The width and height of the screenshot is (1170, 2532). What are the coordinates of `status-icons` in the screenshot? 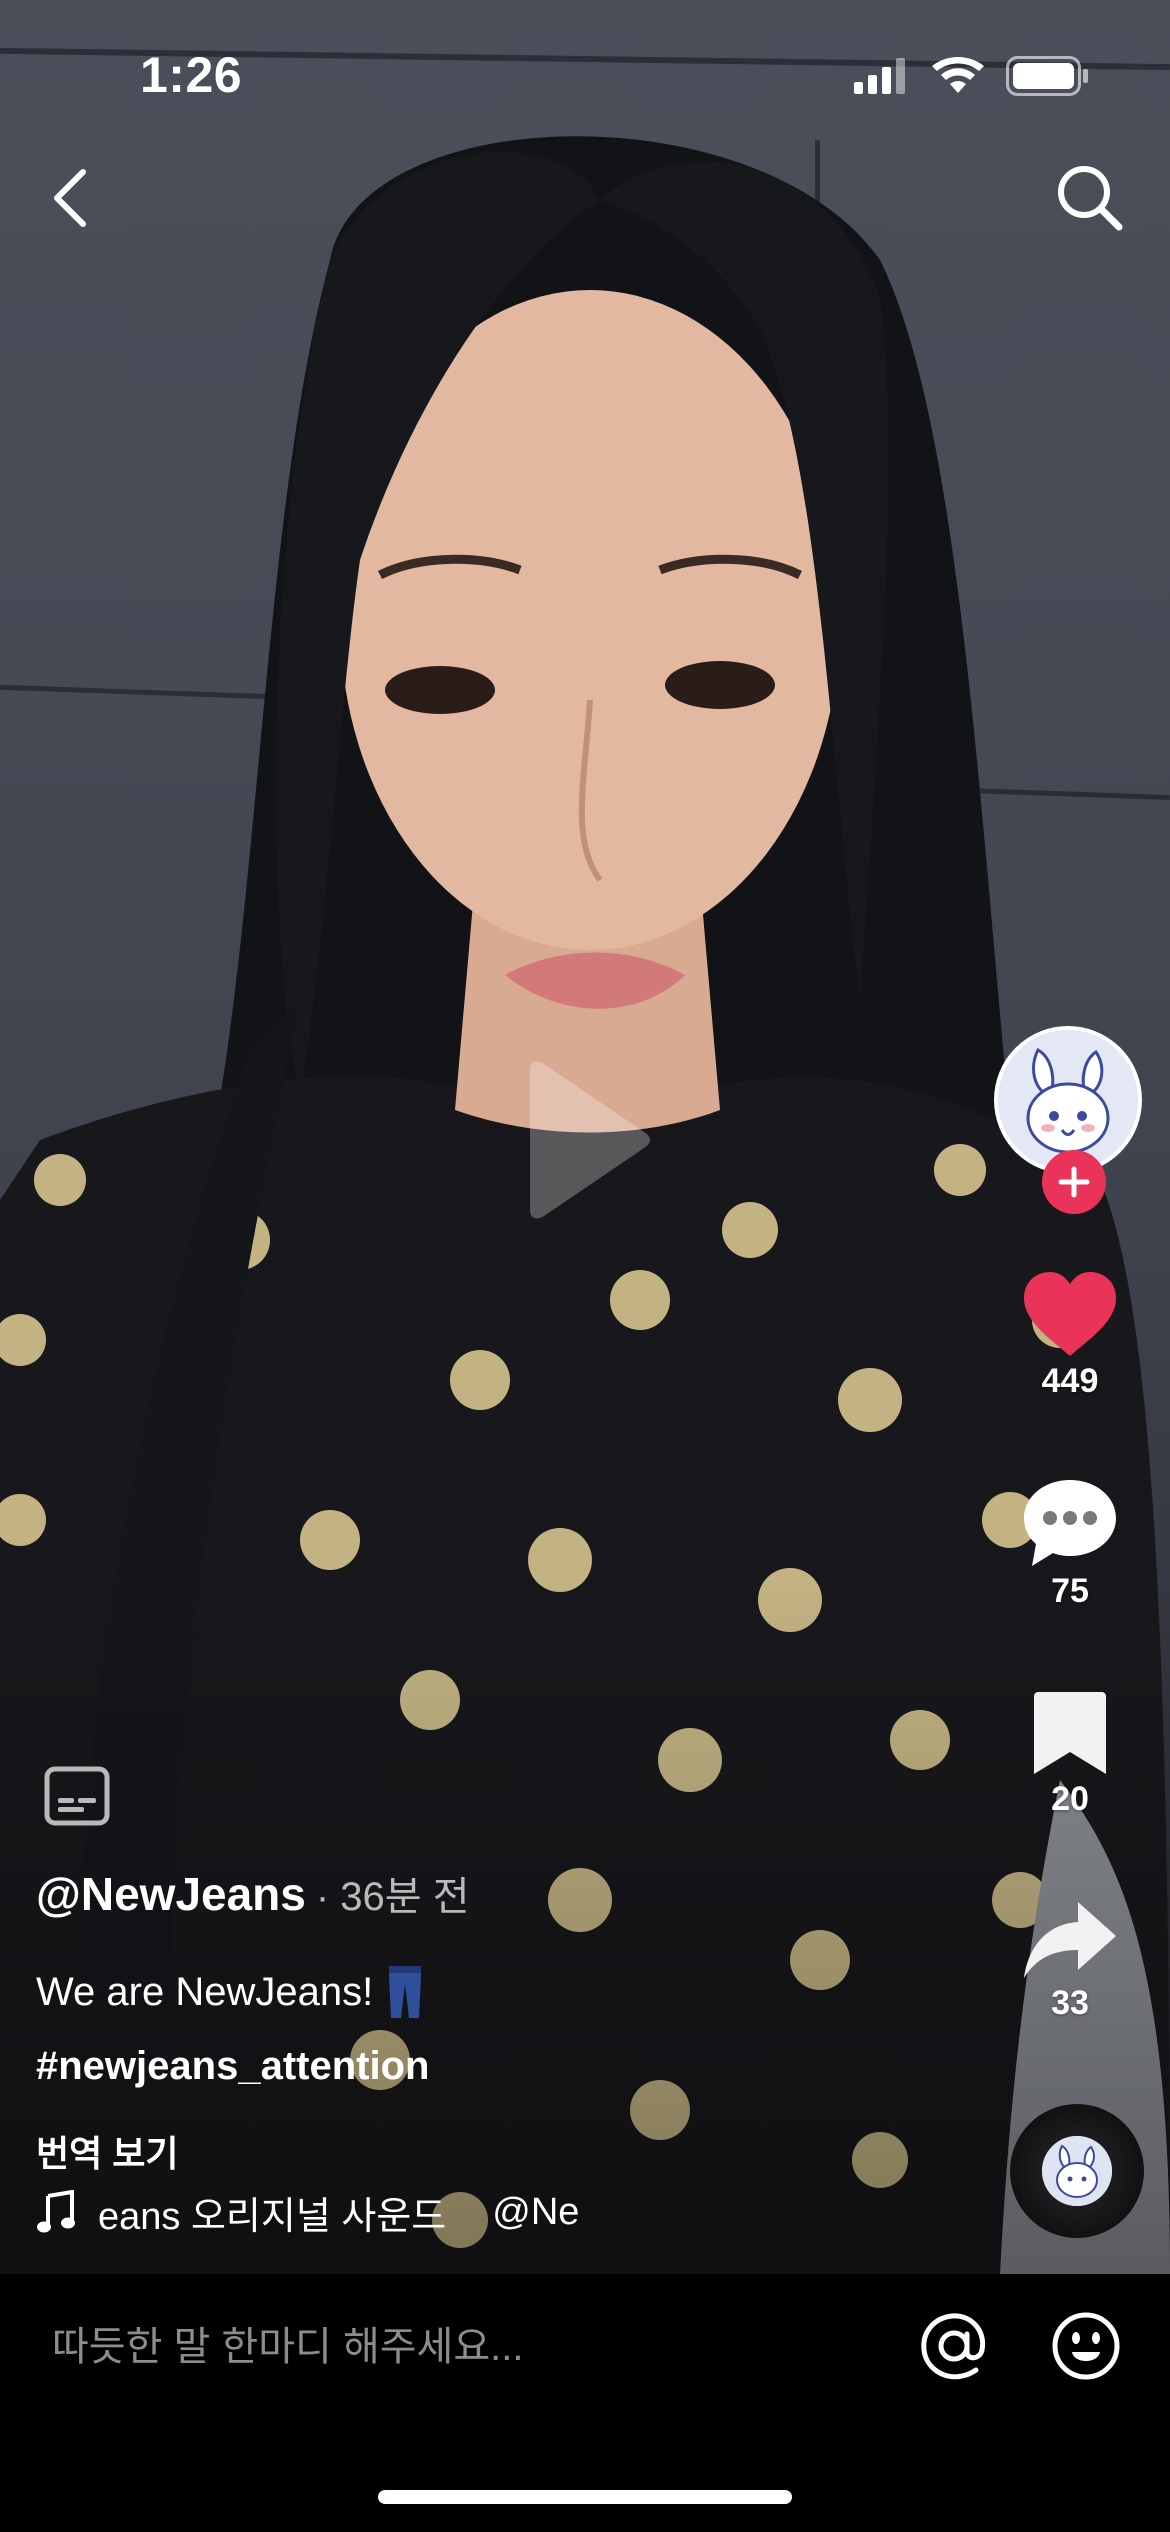 It's located at (972, 76).